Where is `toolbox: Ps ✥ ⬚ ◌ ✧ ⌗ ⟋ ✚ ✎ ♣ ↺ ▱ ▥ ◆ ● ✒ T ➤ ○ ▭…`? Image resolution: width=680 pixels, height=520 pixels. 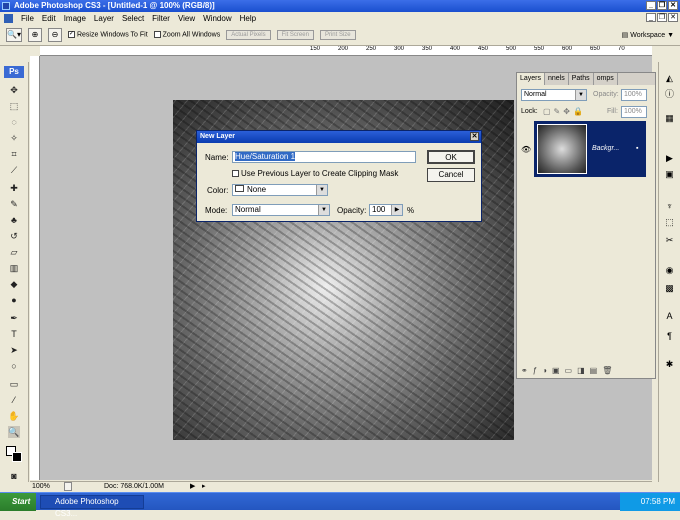 toolbox: Ps ✥ ⬚ ◌ ✧ ⌗ ⟋ ✚ ✎ ♣ ↺ ▱ ▥ ◆ ● ✒ T ➤ ○ ▭… is located at coordinates (14, 272).